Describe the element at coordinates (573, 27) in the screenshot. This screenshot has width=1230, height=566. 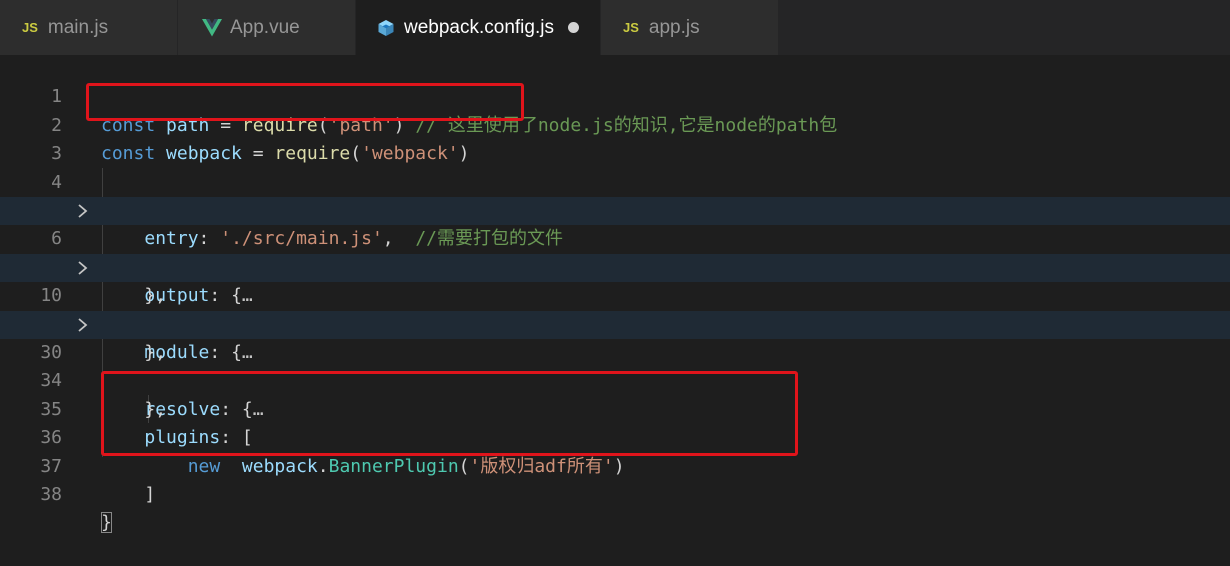
I see `unsaved-dot-icon` at that location.